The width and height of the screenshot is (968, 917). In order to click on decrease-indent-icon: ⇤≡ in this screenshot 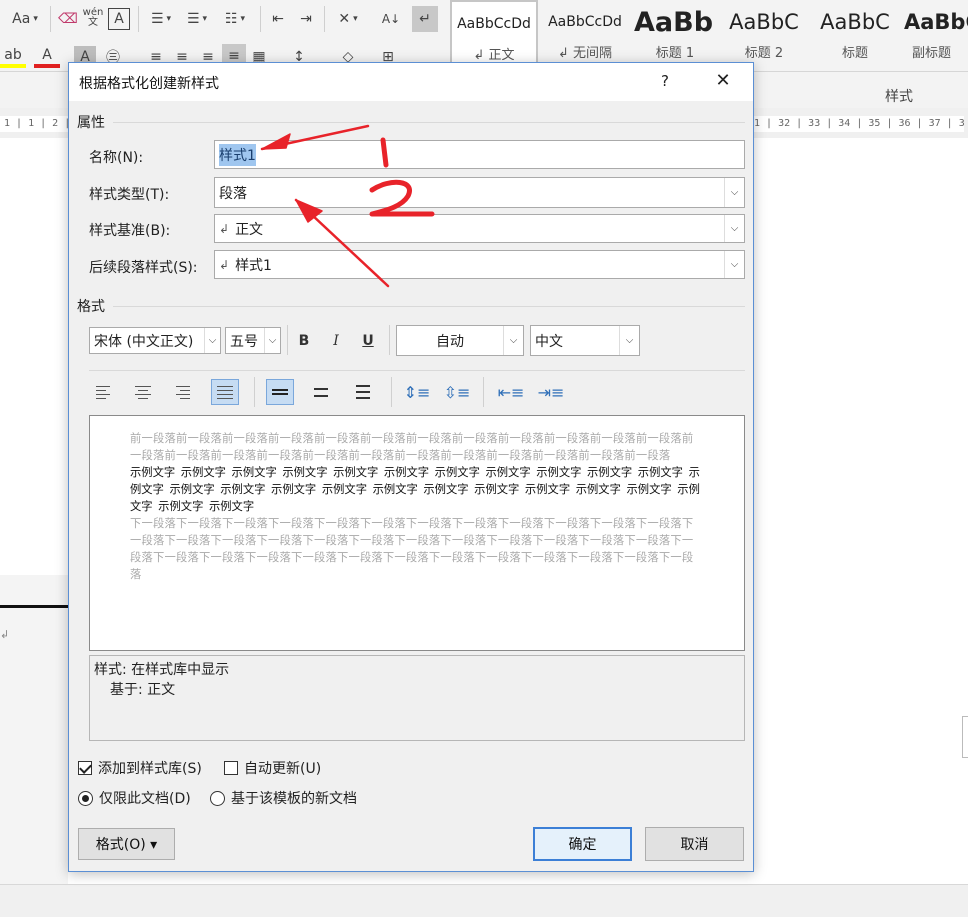, I will do `click(511, 392)`.